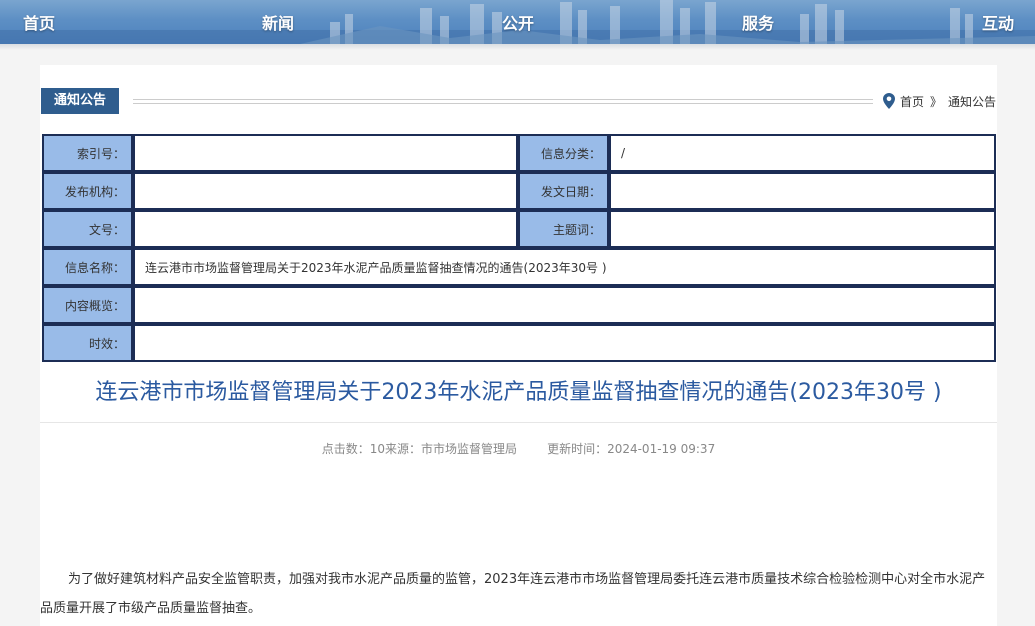 Image resolution: width=1035 pixels, height=626 pixels. I want to click on value-summary, so click(564, 305).